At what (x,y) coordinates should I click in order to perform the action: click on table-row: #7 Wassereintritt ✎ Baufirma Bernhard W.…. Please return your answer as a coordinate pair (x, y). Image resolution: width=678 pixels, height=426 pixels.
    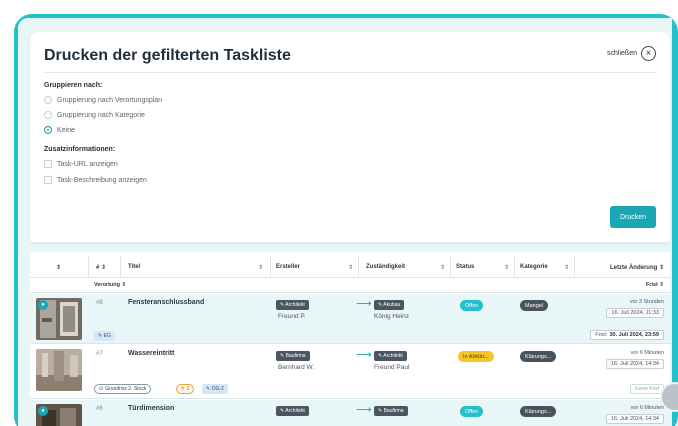
    Looking at the image, I should click on (350, 372).